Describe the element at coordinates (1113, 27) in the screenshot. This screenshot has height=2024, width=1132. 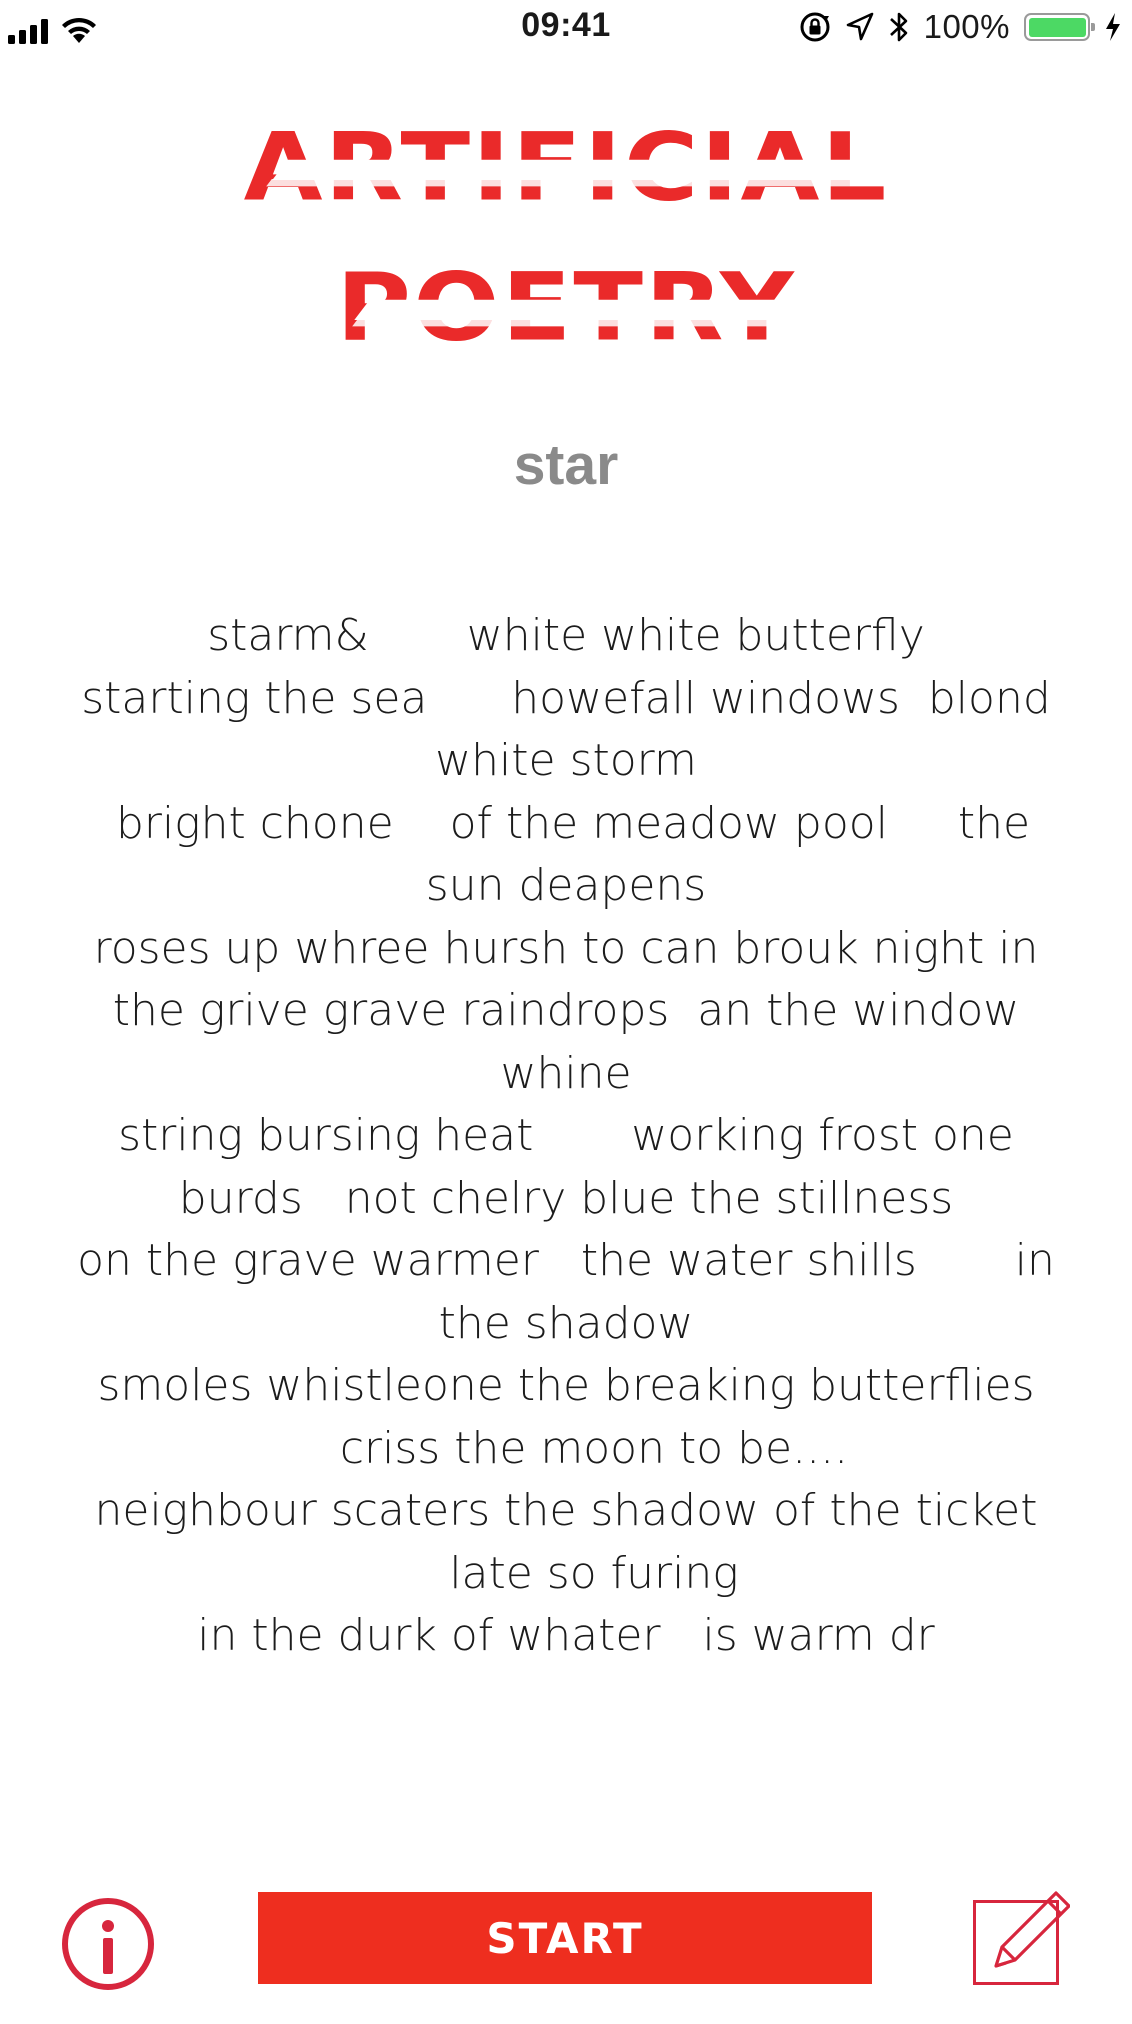
I see `charging-icon` at that location.